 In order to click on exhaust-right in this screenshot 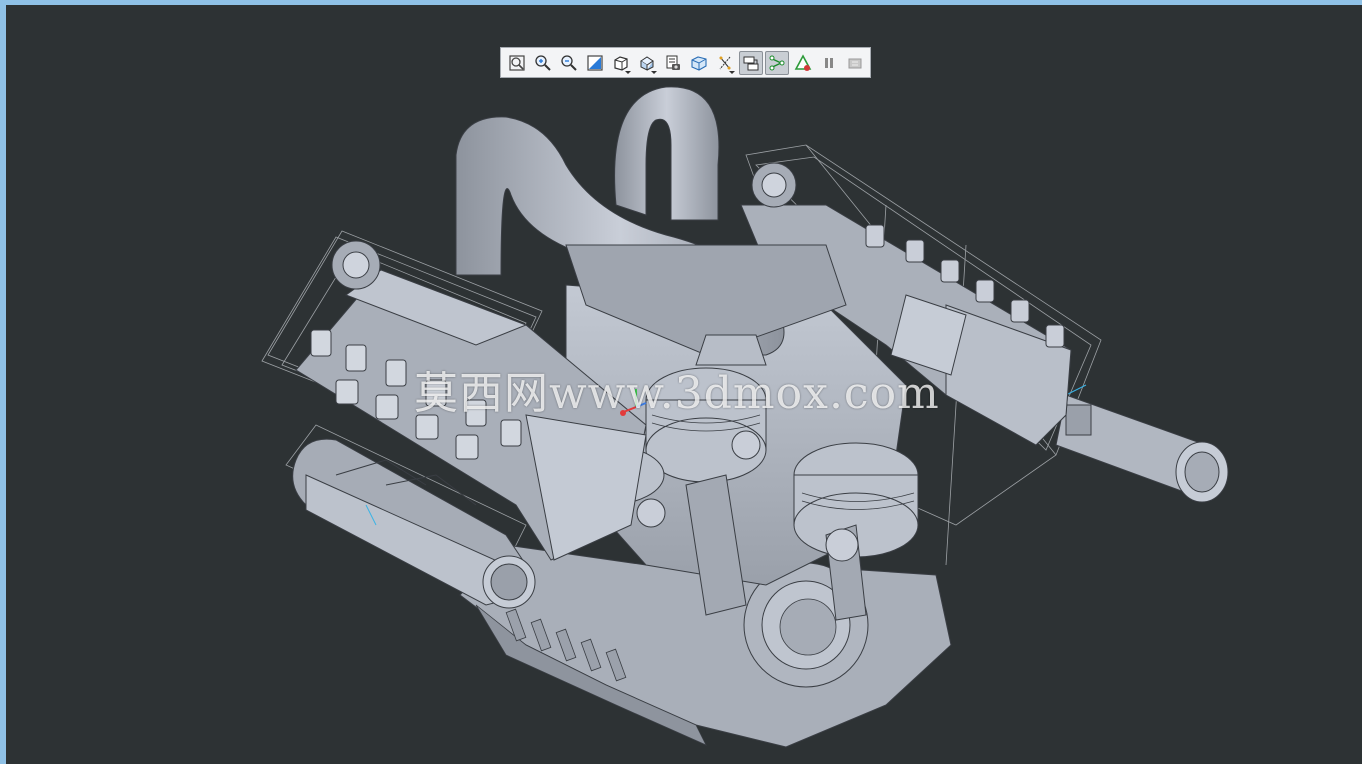, I will do `click(1142, 443)`.